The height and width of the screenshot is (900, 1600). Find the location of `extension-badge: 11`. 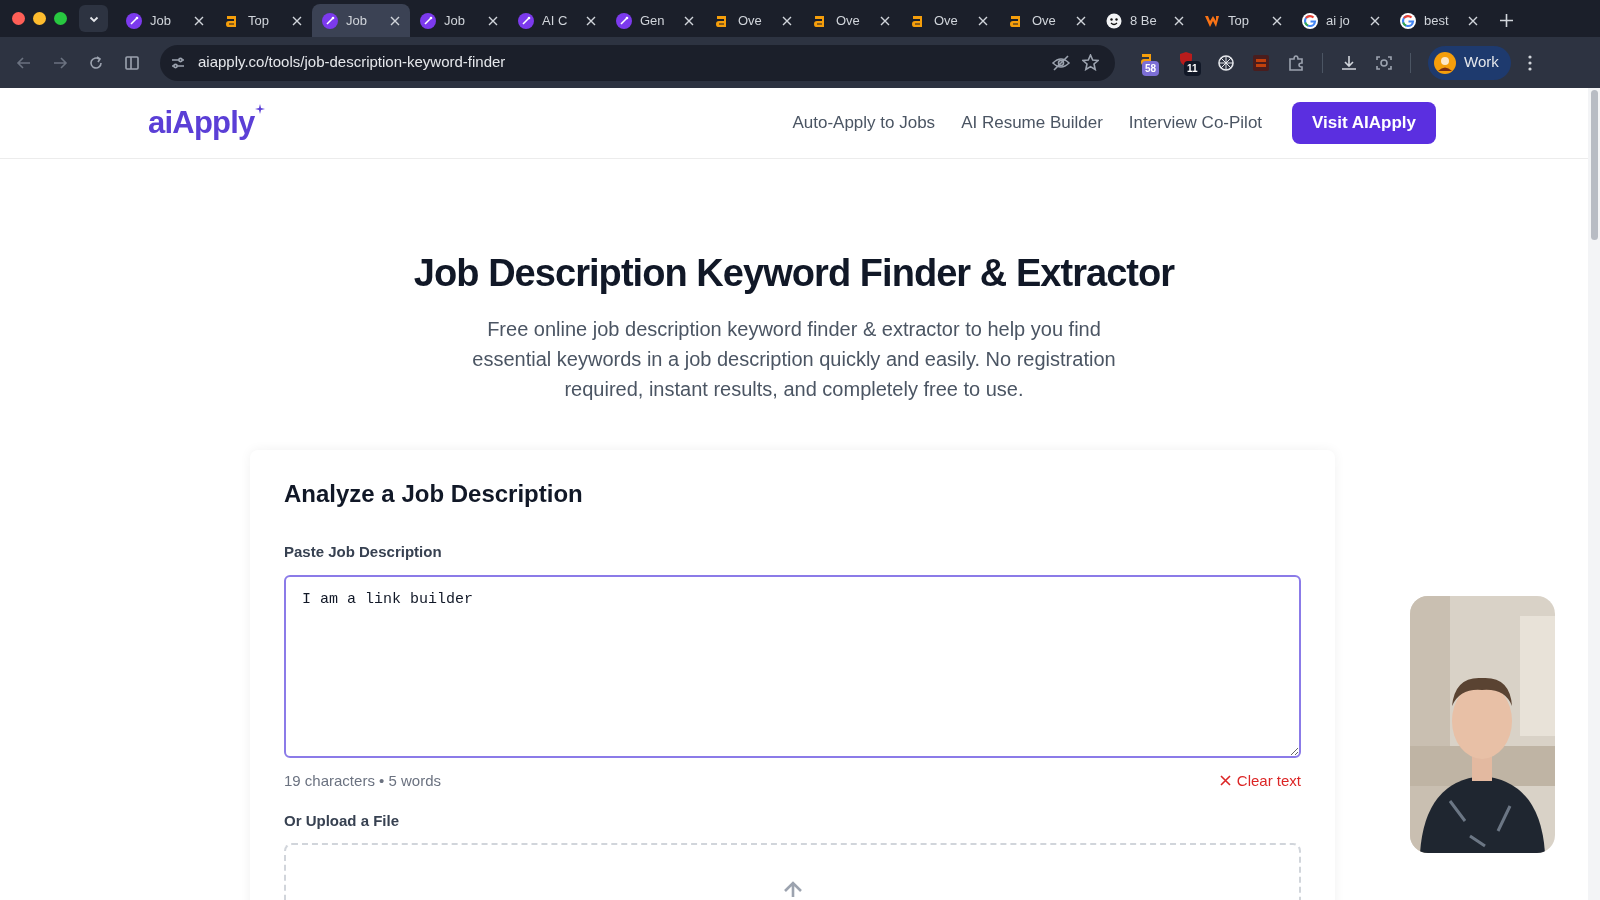

extension-badge: 11 is located at coordinates (1192, 68).